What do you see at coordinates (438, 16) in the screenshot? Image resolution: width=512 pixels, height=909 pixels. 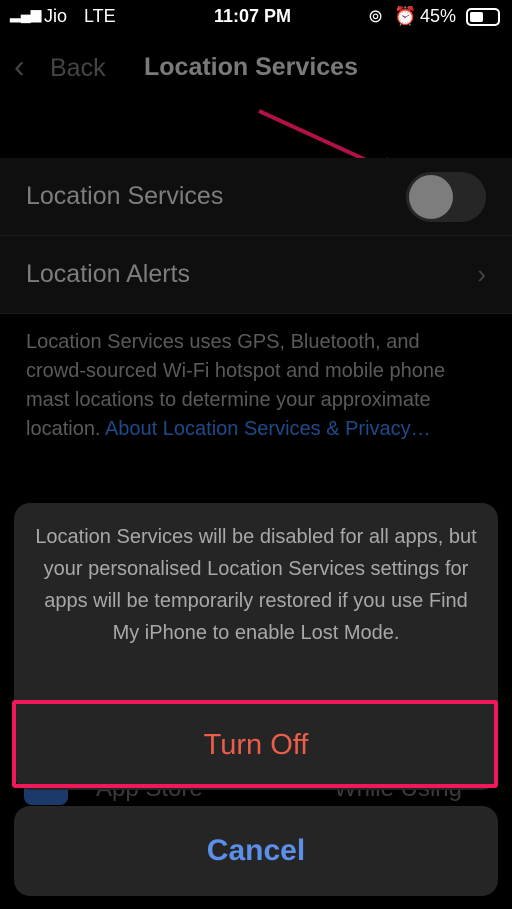 I see `battery-percent: 45%` at bounding box center [438, 16].